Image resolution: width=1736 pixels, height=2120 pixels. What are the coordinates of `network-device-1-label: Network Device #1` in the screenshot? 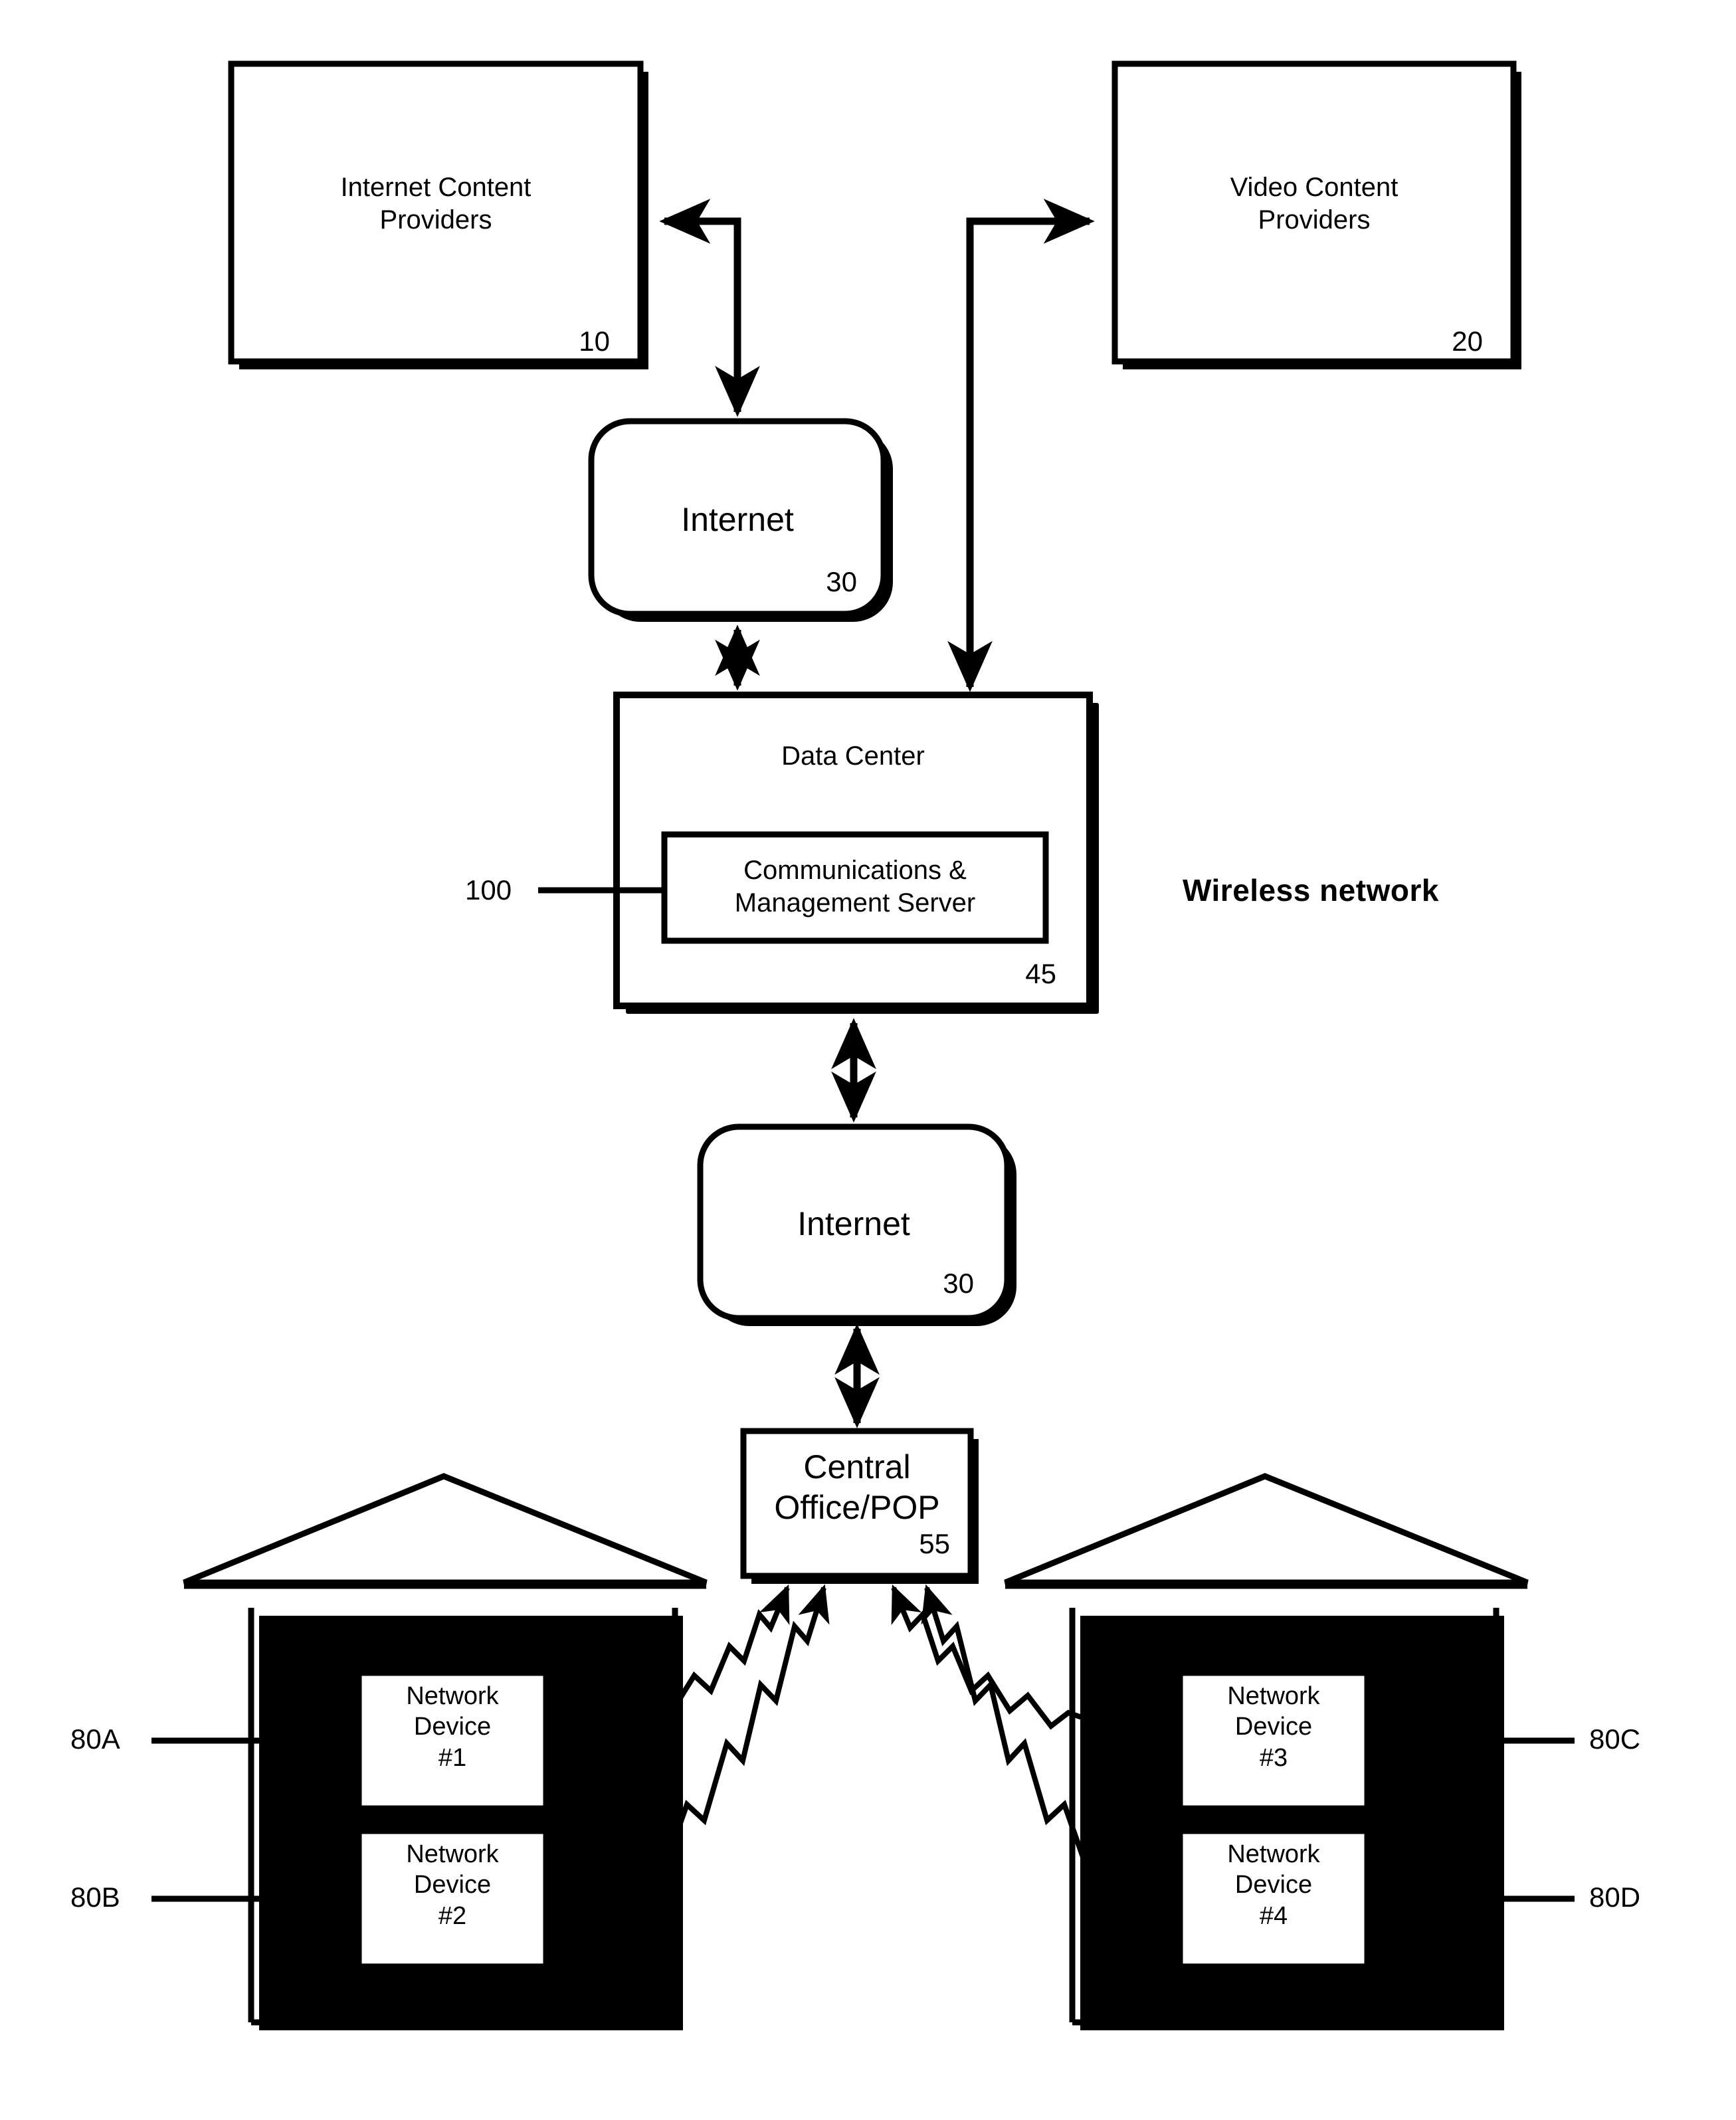 It's located at (452, 1727).